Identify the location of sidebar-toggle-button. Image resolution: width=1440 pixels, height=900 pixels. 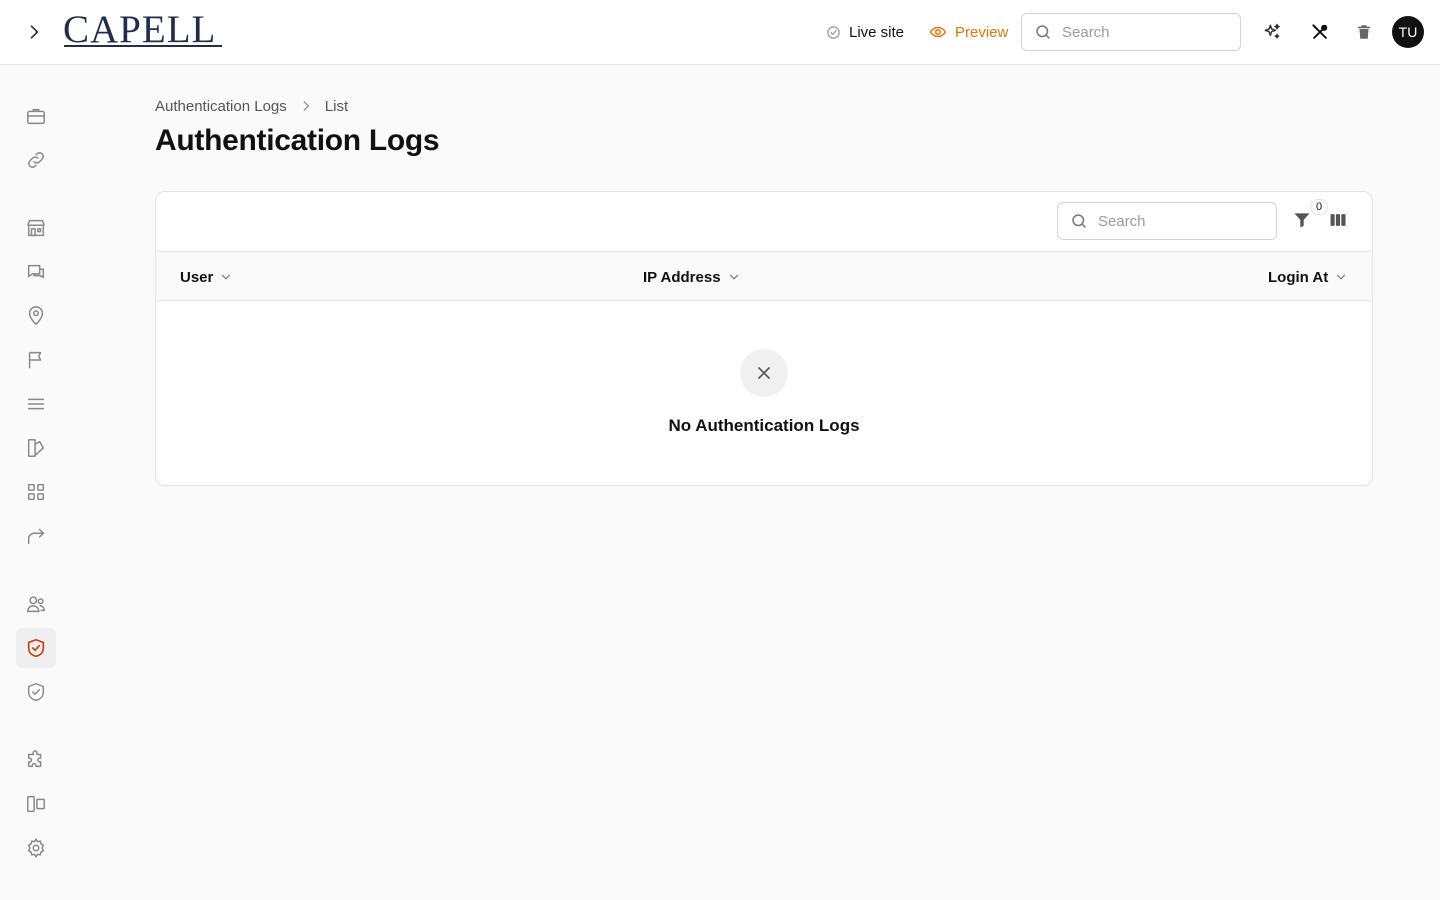
(34, 32).